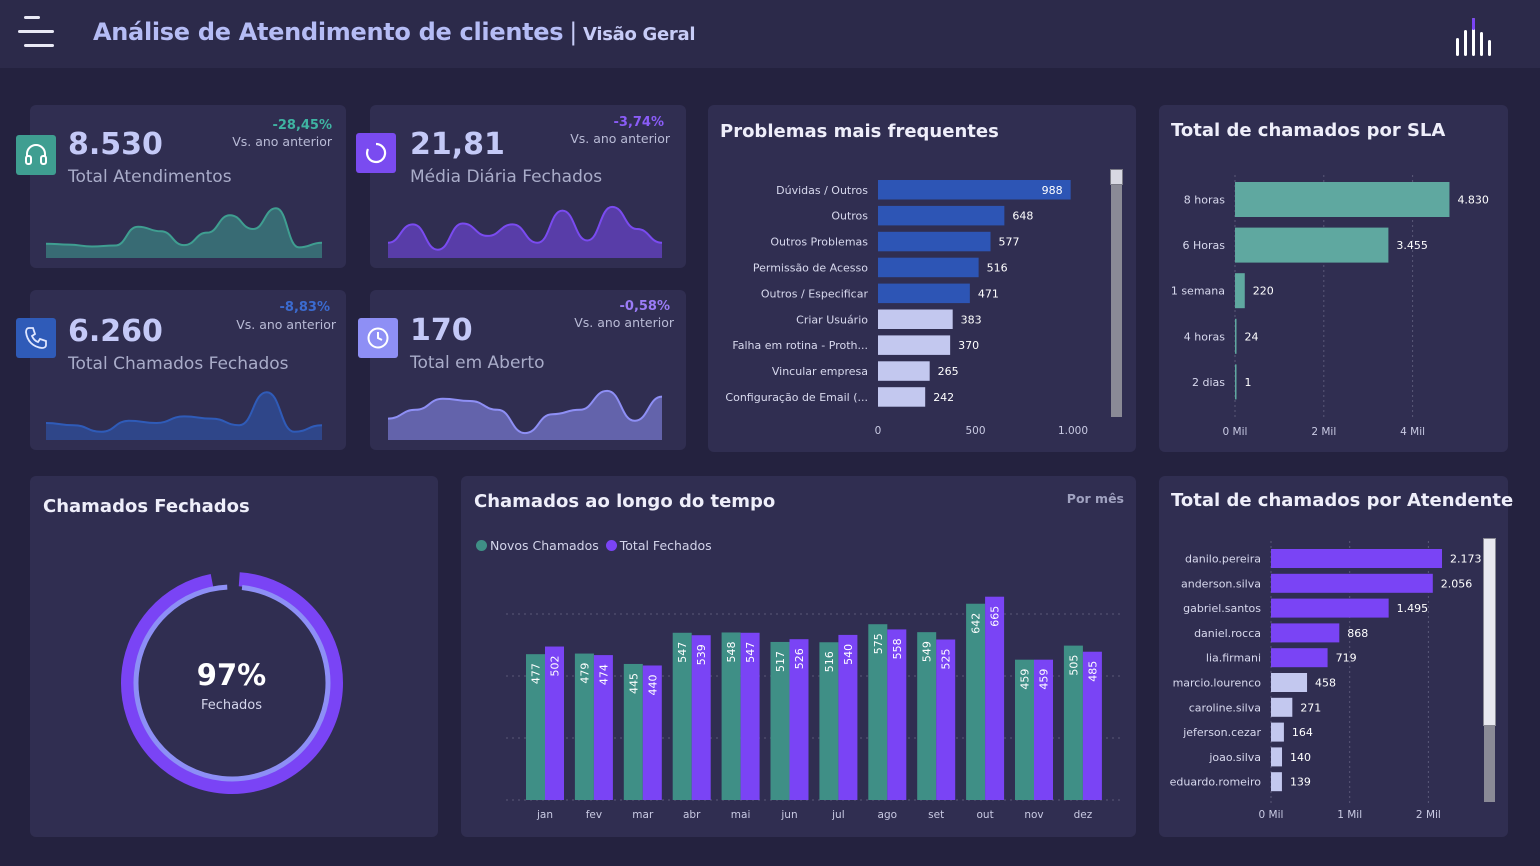 The image size is (1540, 866). What do you see at coordinates (231, 705) in the screenshot?
I see `closed-label: Fechados` at bounding box center [231, 705].